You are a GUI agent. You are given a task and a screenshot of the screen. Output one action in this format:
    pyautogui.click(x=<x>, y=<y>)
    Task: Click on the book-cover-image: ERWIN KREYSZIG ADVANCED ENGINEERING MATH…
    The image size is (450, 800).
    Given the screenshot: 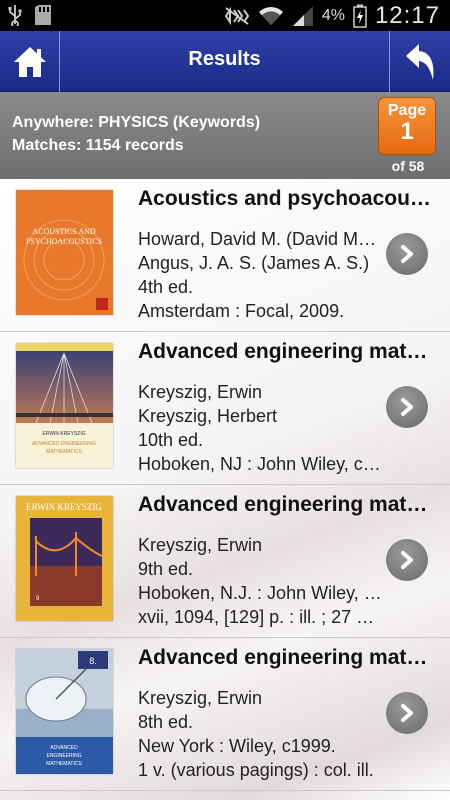 What is the action you would take?
    pyautogui.click(x=64, y=405)
    